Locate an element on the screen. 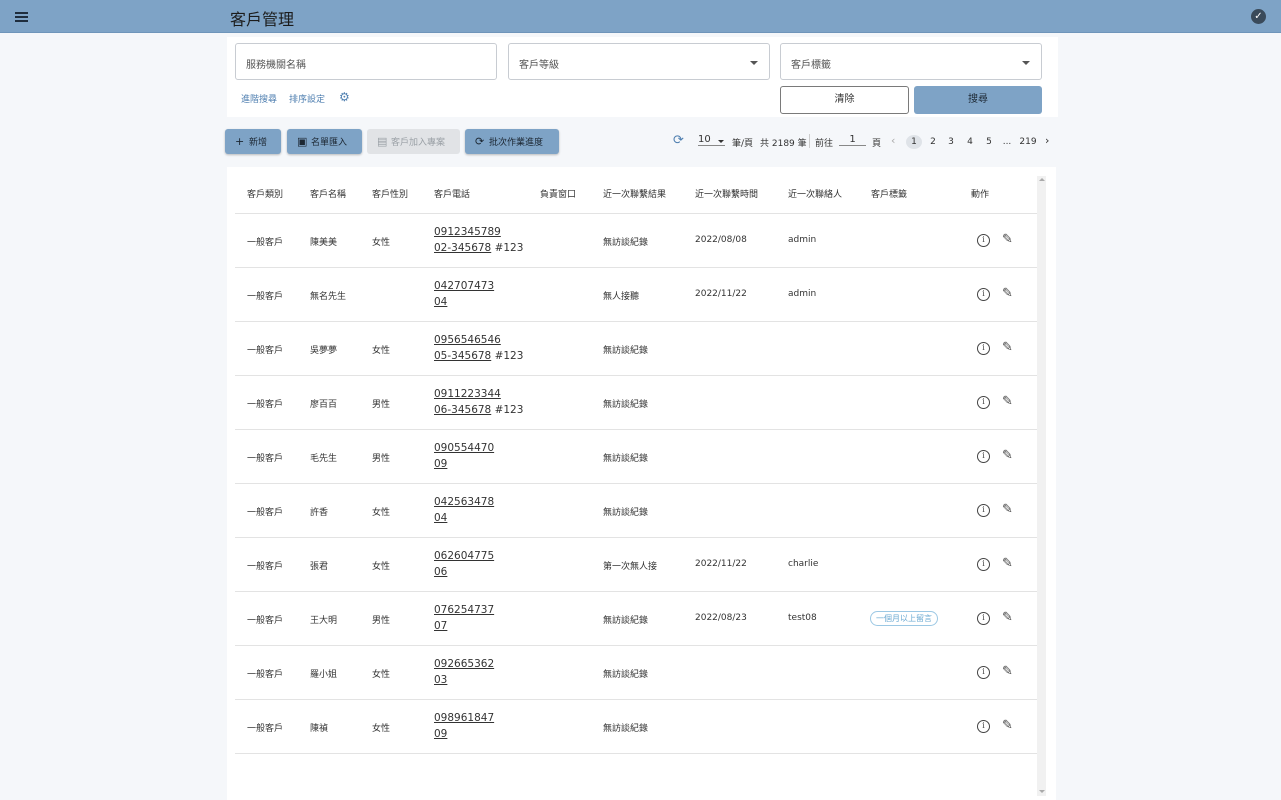  check-circle-icon: ✓ is located at coordinates (1258, 16).